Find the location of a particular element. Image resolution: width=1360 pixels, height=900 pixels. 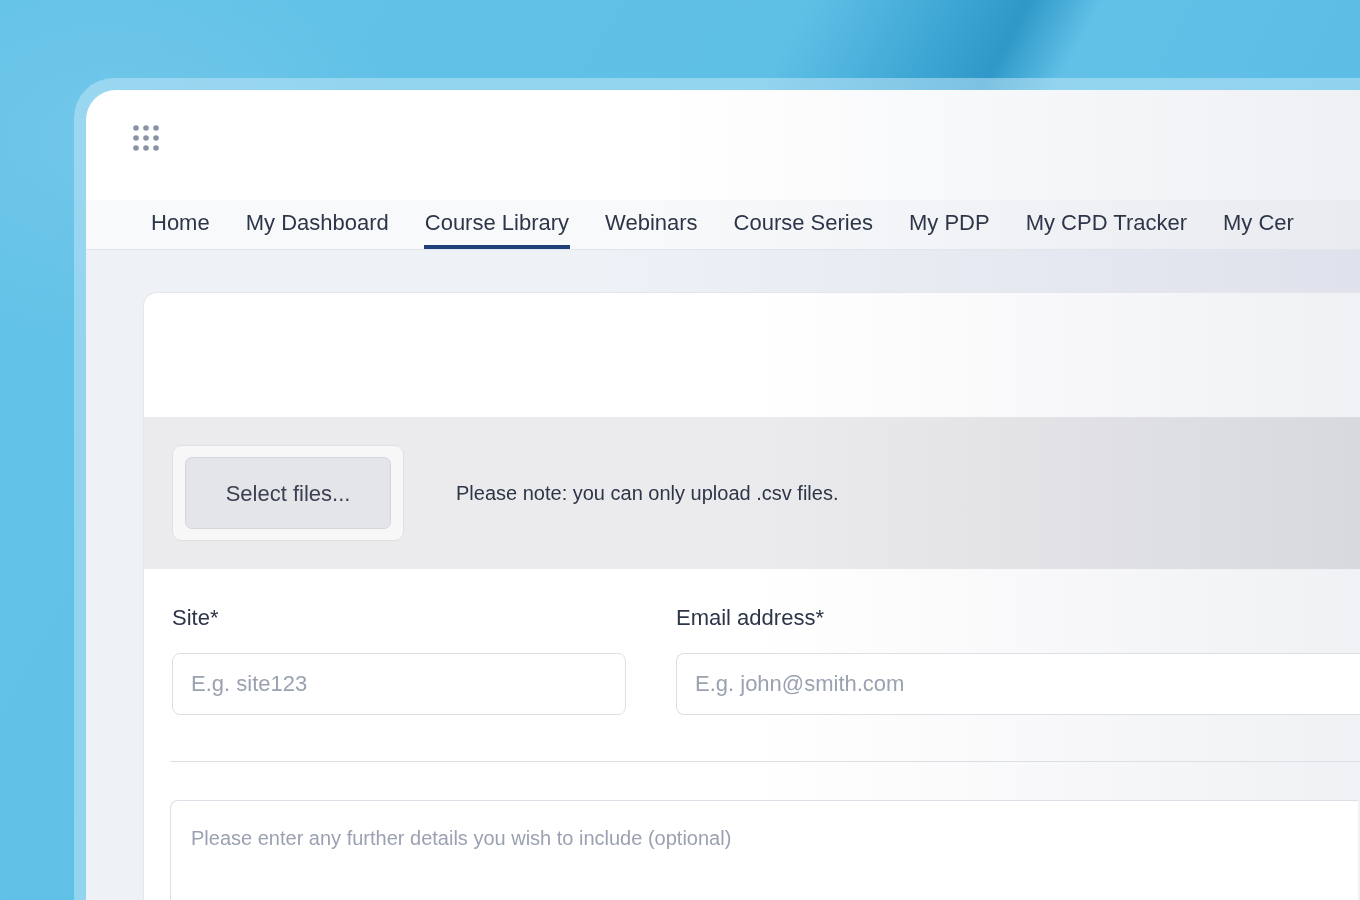

nav-tab: My Dashboard is located at coordinates (317, 224).